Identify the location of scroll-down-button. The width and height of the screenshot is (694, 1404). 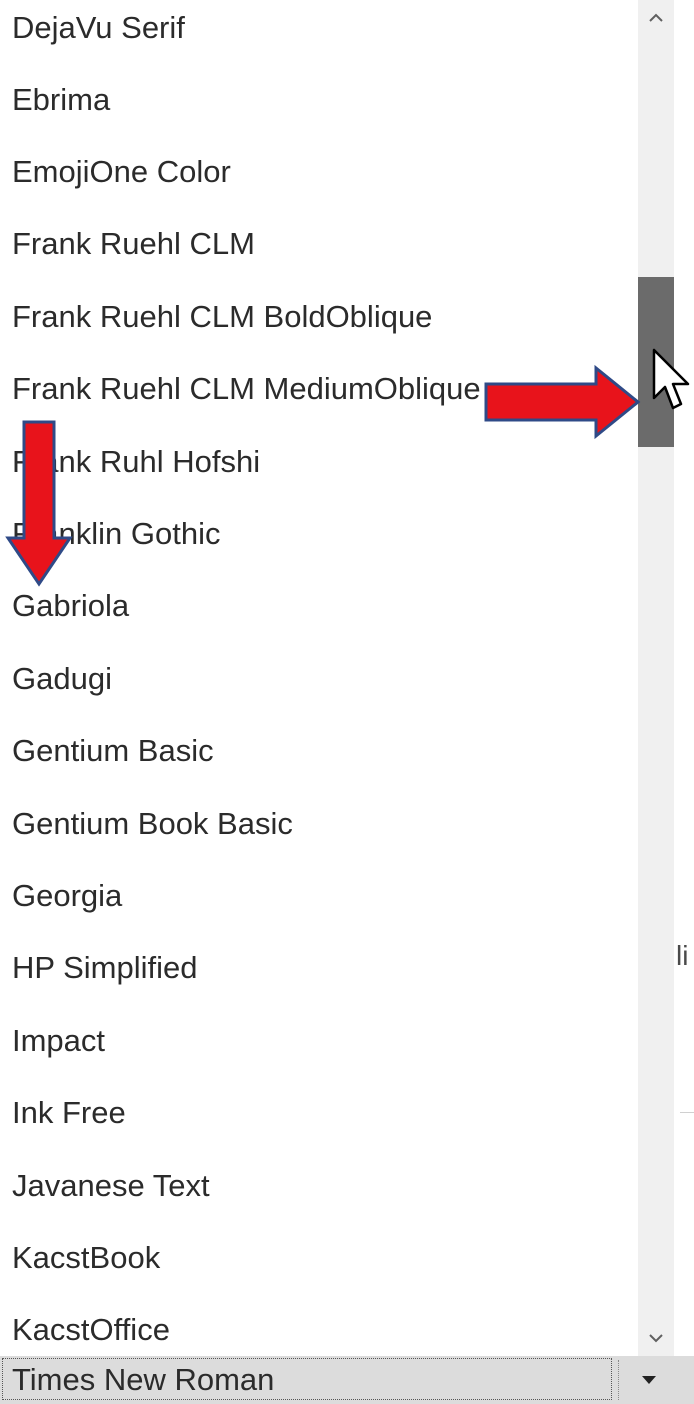
(656, 1338).